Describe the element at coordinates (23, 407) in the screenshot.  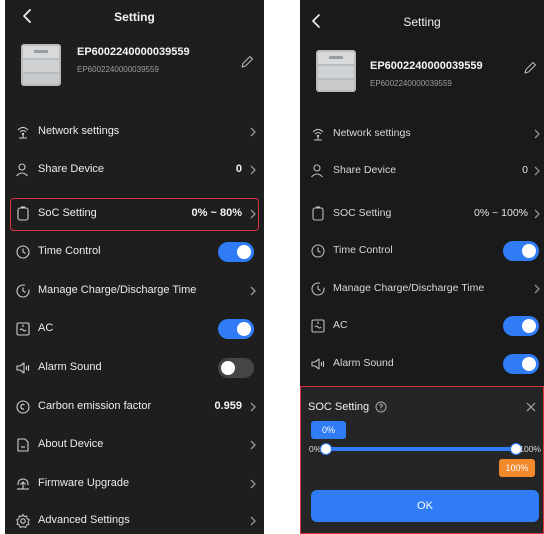
I see `carbon-icon` at that location.